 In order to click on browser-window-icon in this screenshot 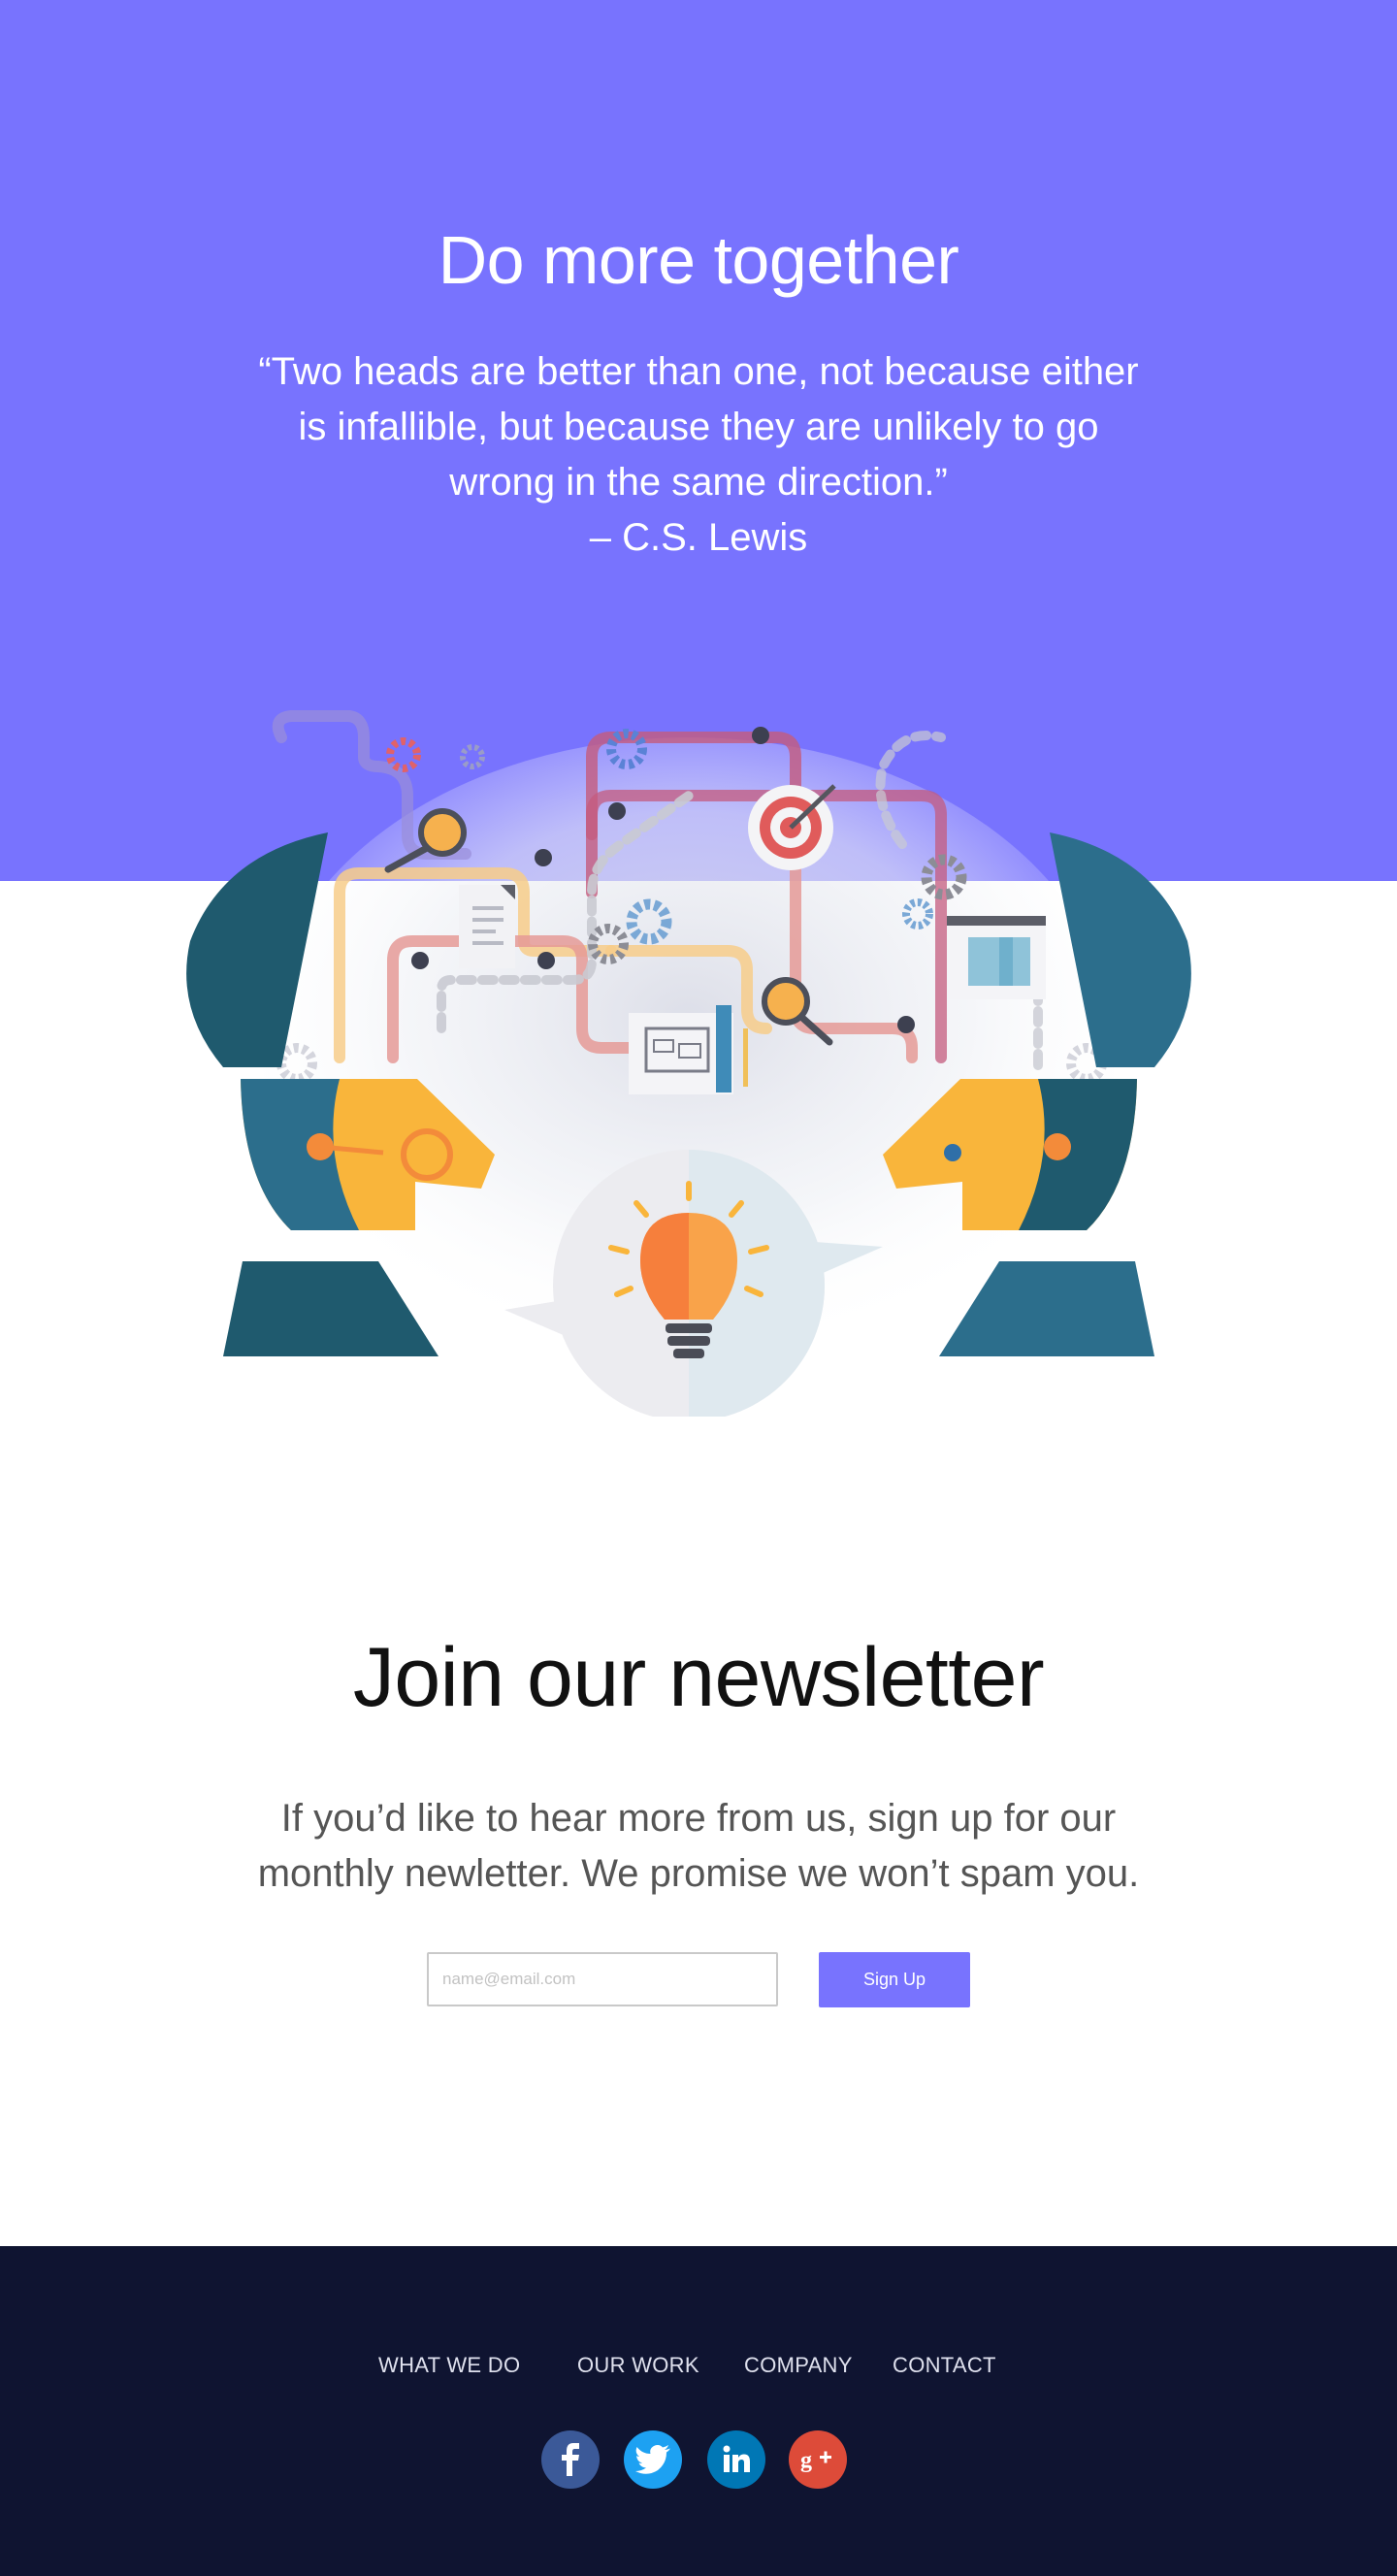, I will do `click(997, 958)`.